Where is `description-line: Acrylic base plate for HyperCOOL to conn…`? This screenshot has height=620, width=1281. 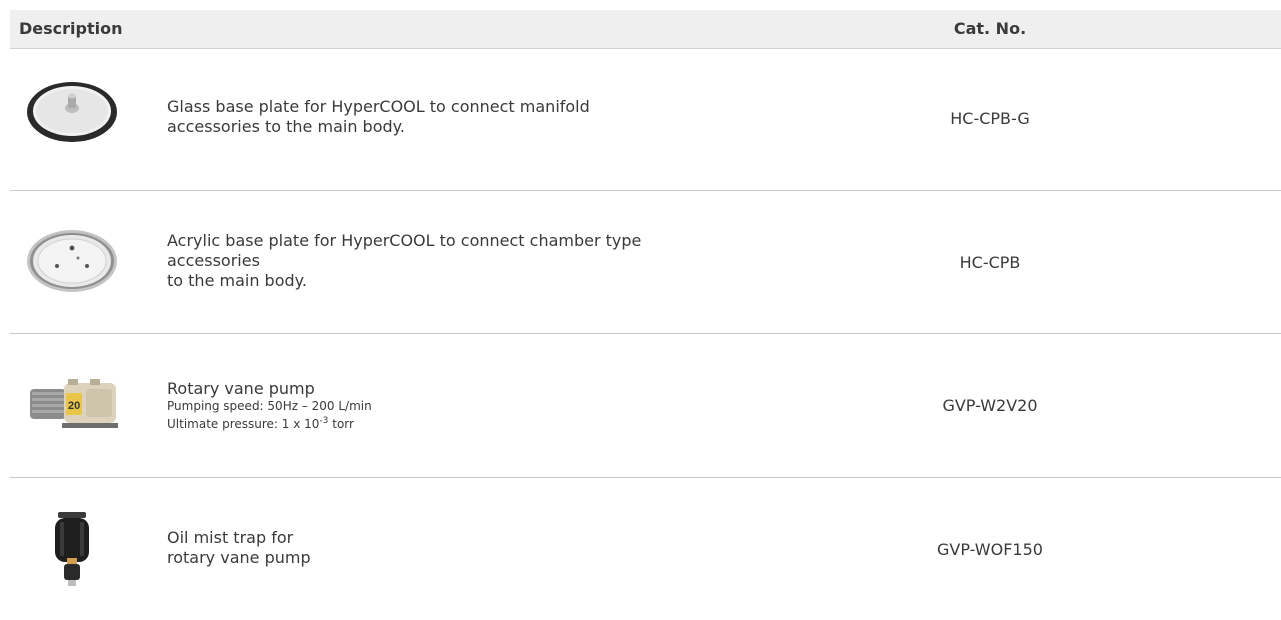 description-line: Acrylic base plate for HyperCOOL to conn… is located at coordinates (404, 240).